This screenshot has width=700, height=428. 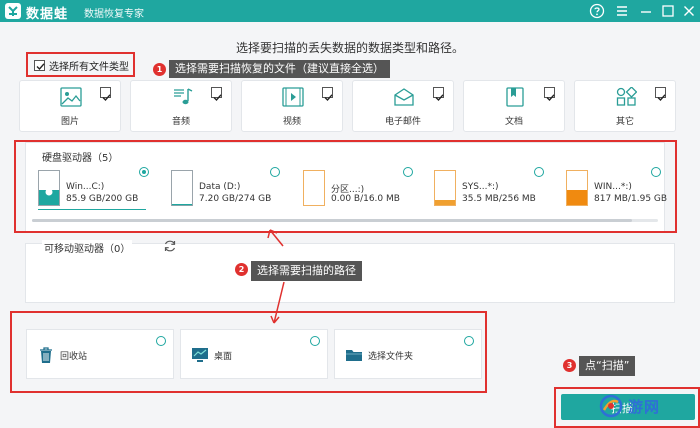 I want to click on filetype-card-document: 文档, so click(x=514, y=106).